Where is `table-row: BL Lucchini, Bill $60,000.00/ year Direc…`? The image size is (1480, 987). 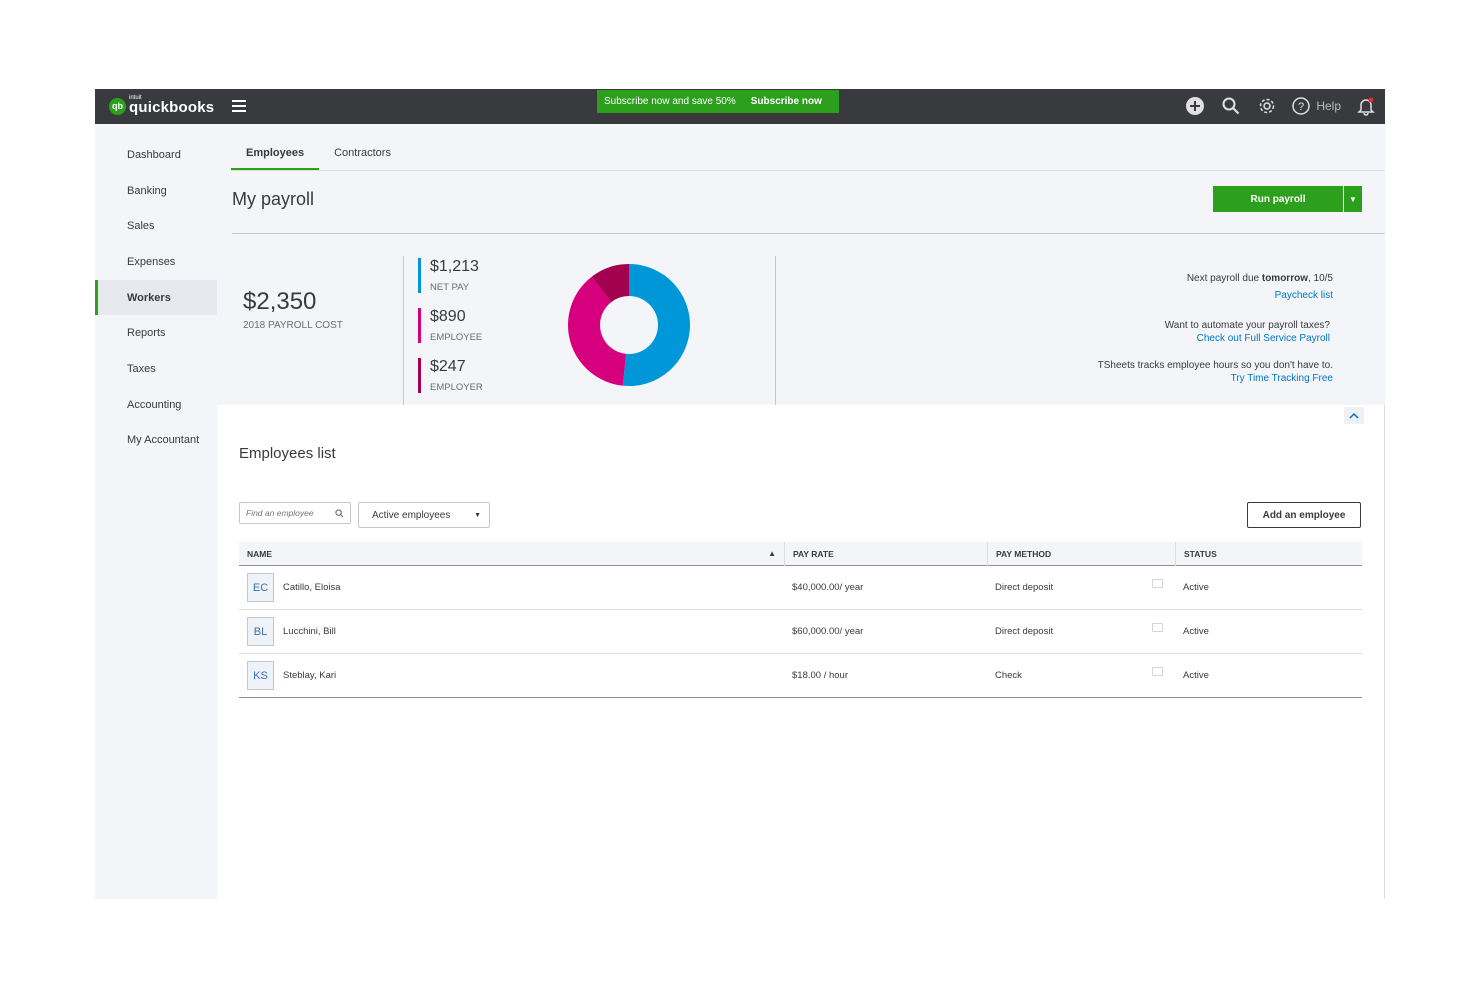 table-row: BL Lucchini, Bill $60,000.00/ year Direc… is located at coordinates (800, 632).